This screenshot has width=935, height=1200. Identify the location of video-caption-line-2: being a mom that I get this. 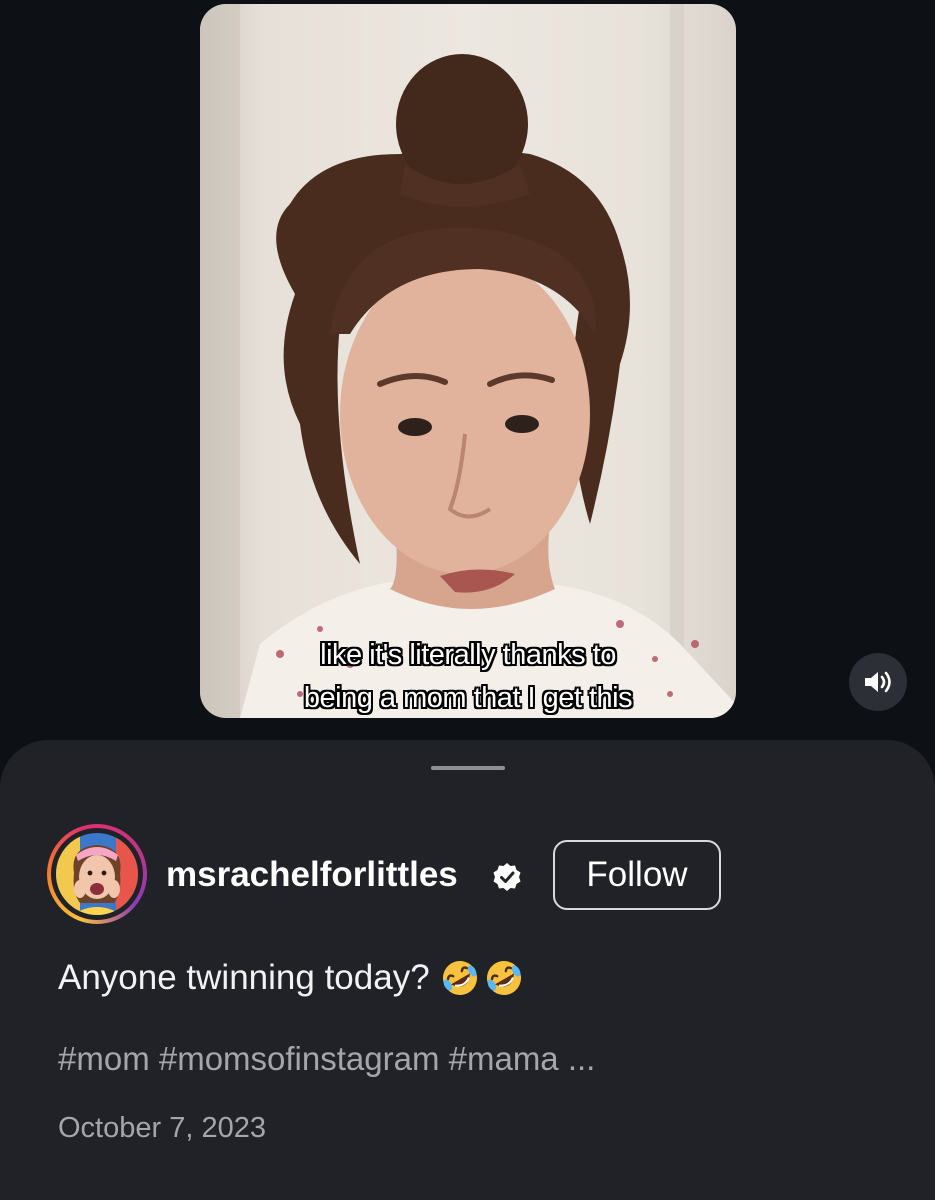
(468, 698).